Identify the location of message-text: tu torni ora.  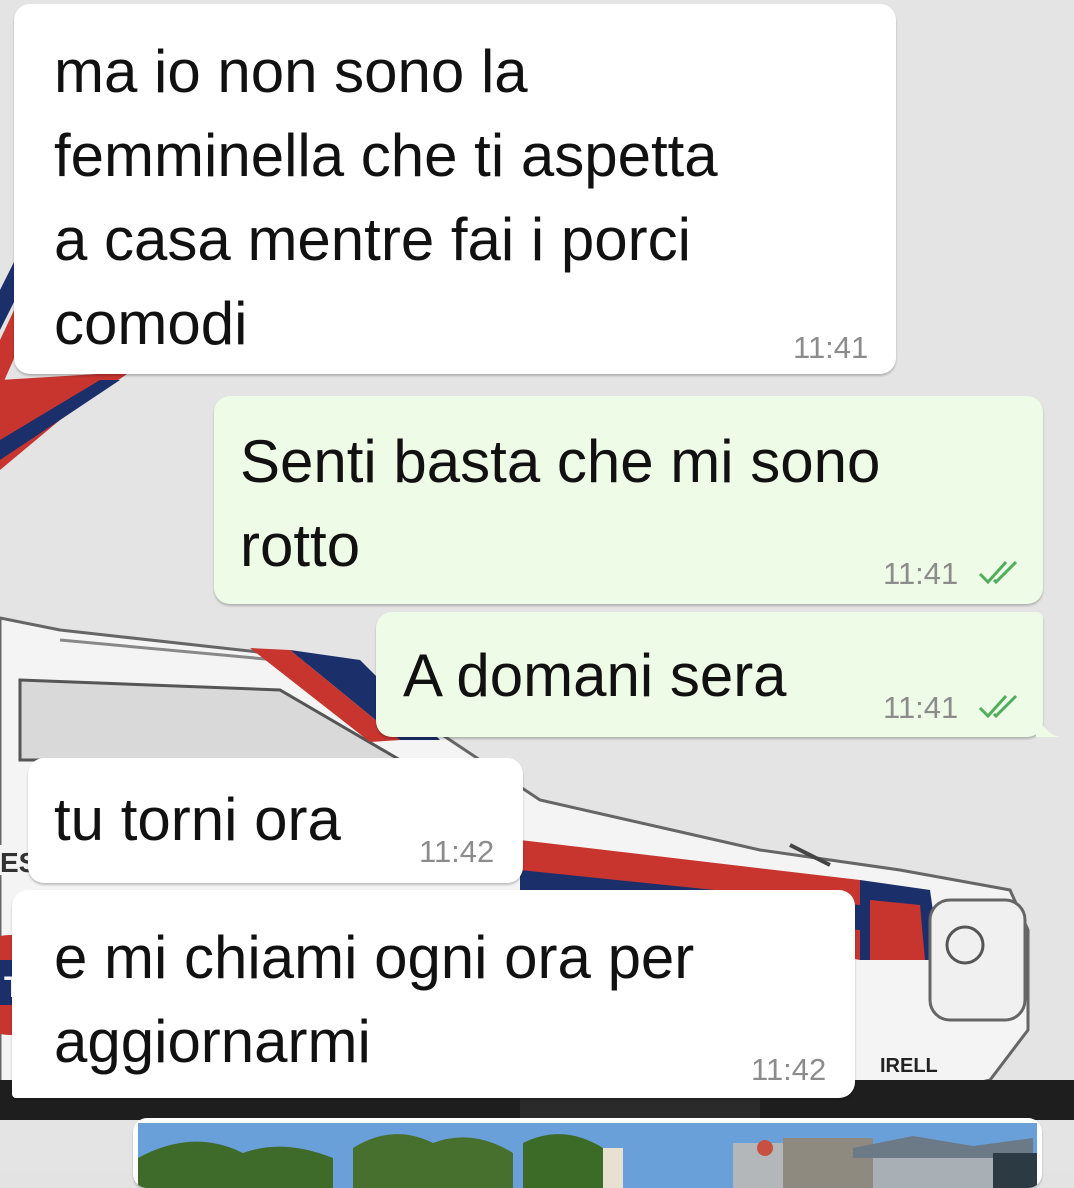
(197, 819).